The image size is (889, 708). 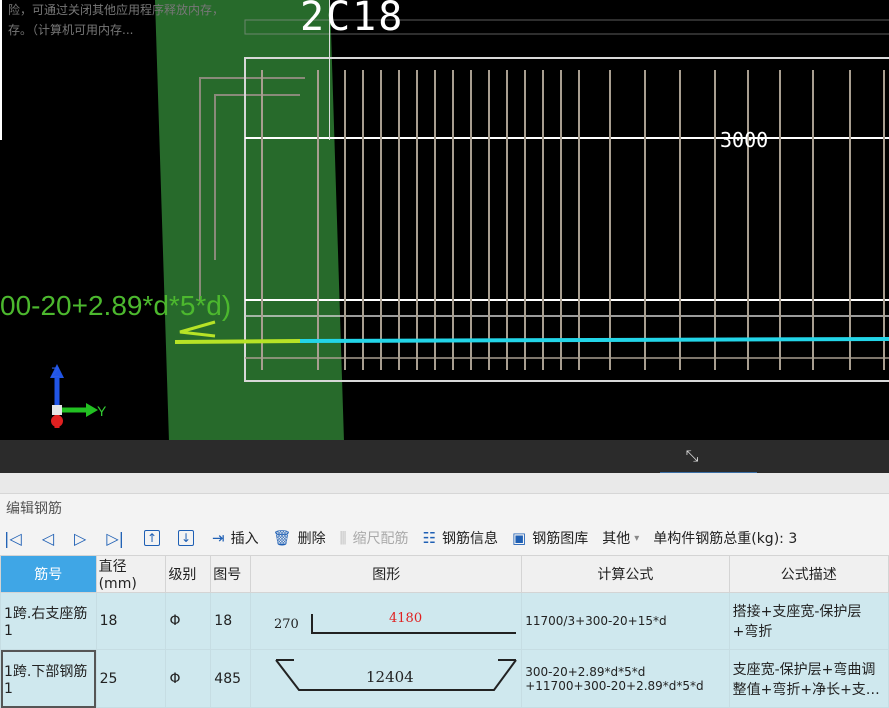 I want to click on cell-shape: 270 4180, so click(x=386, y=621).